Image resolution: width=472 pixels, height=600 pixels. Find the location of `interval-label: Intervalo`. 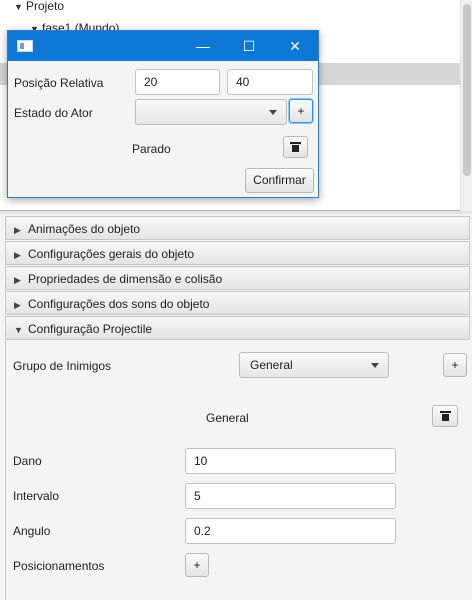

interval-label: Intervalo is located at coordinates (36, 496).